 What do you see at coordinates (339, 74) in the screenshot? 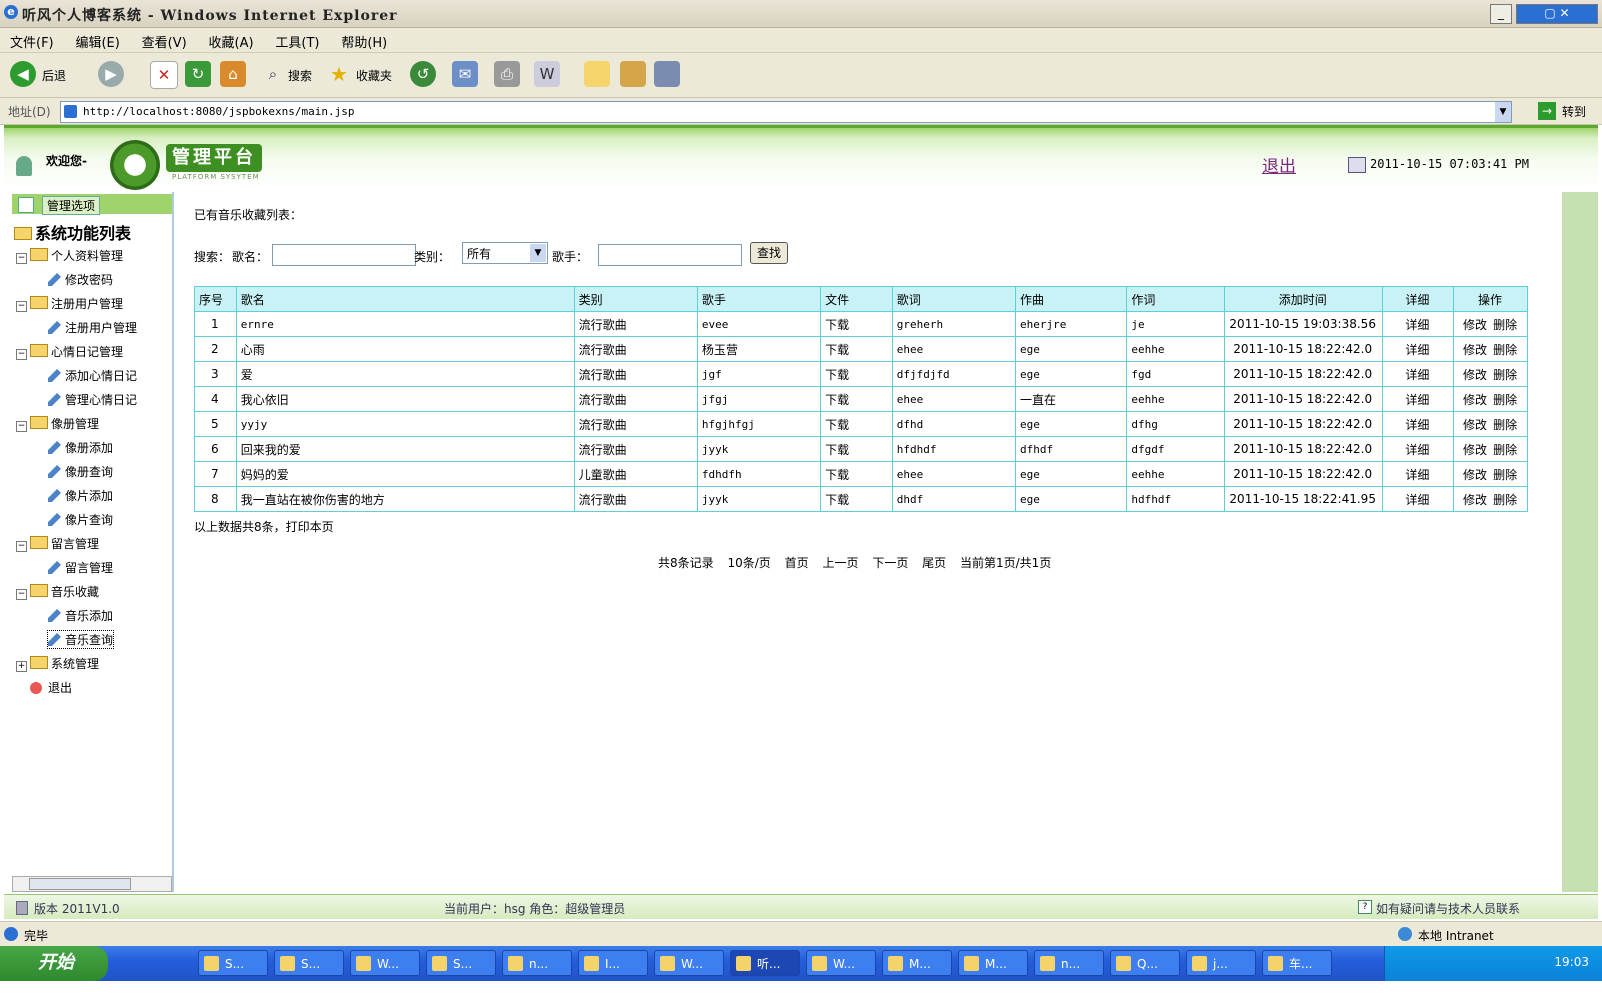
I see `favorites-star-icon: ★` at bounding box center [339, 74].